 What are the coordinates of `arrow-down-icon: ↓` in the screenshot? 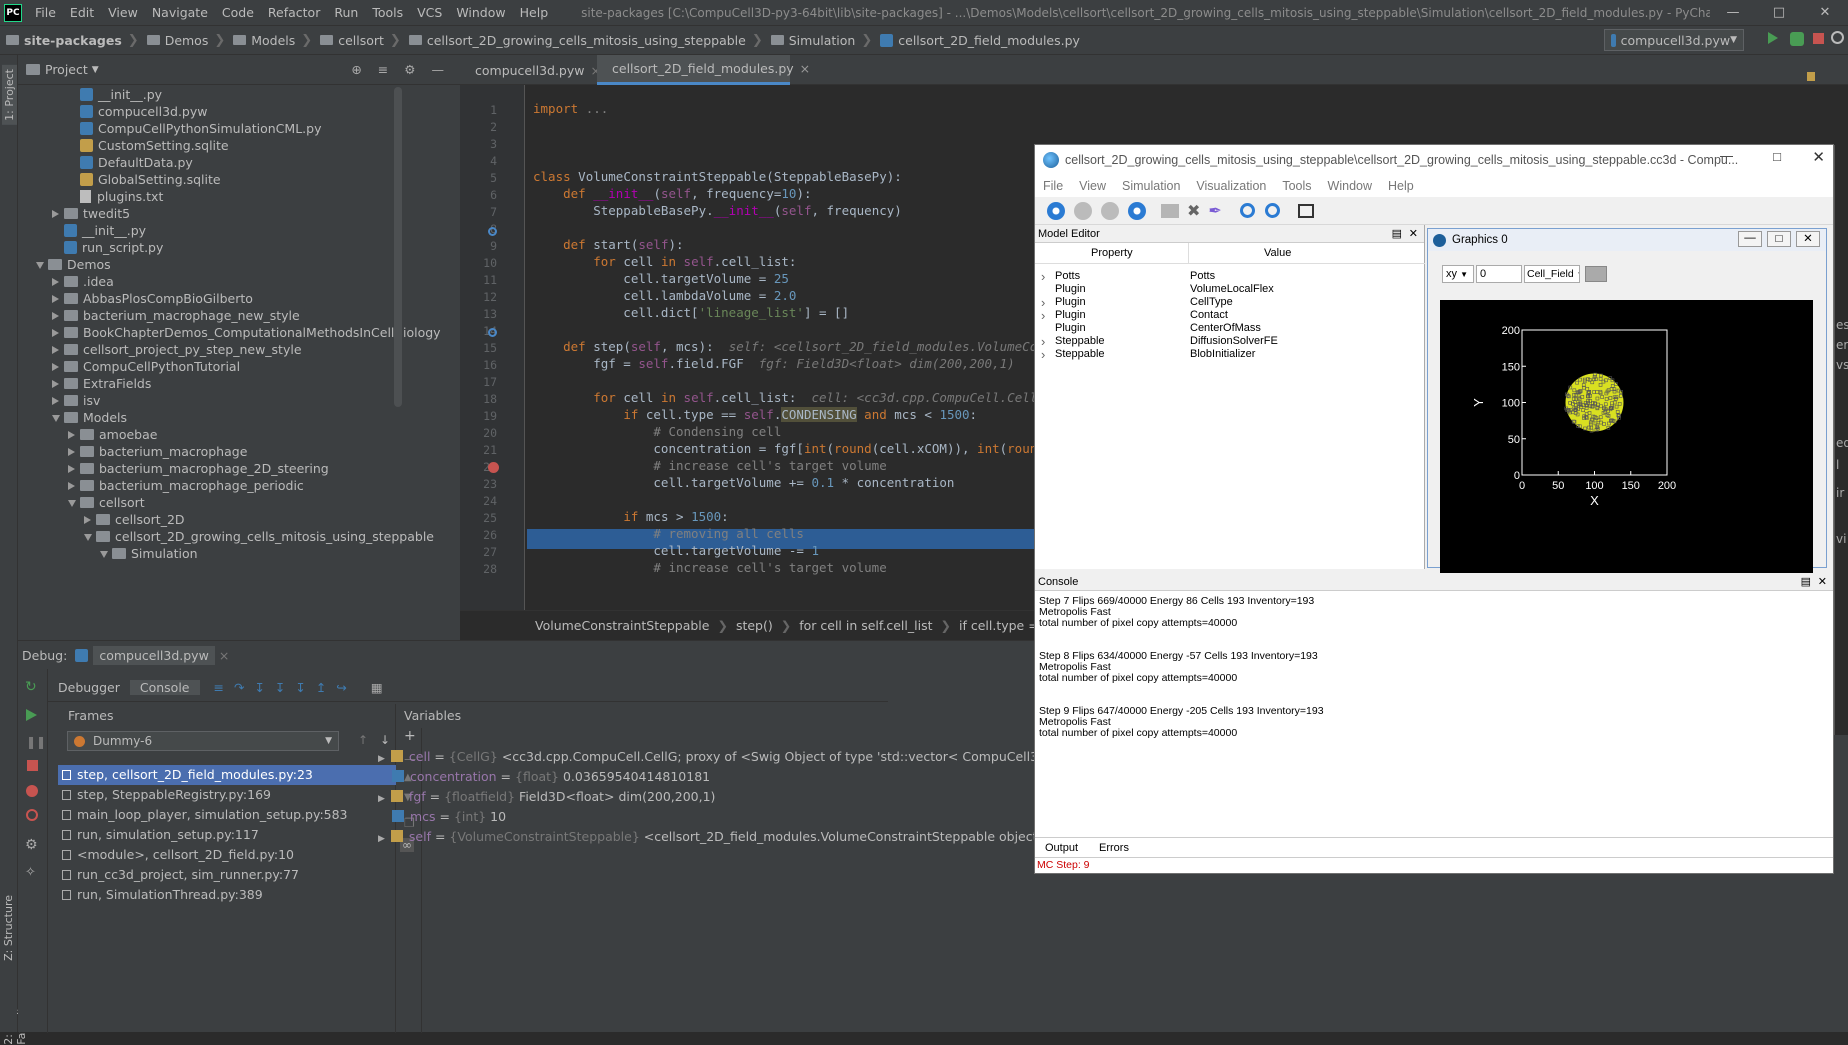 It's located at (385, 740).